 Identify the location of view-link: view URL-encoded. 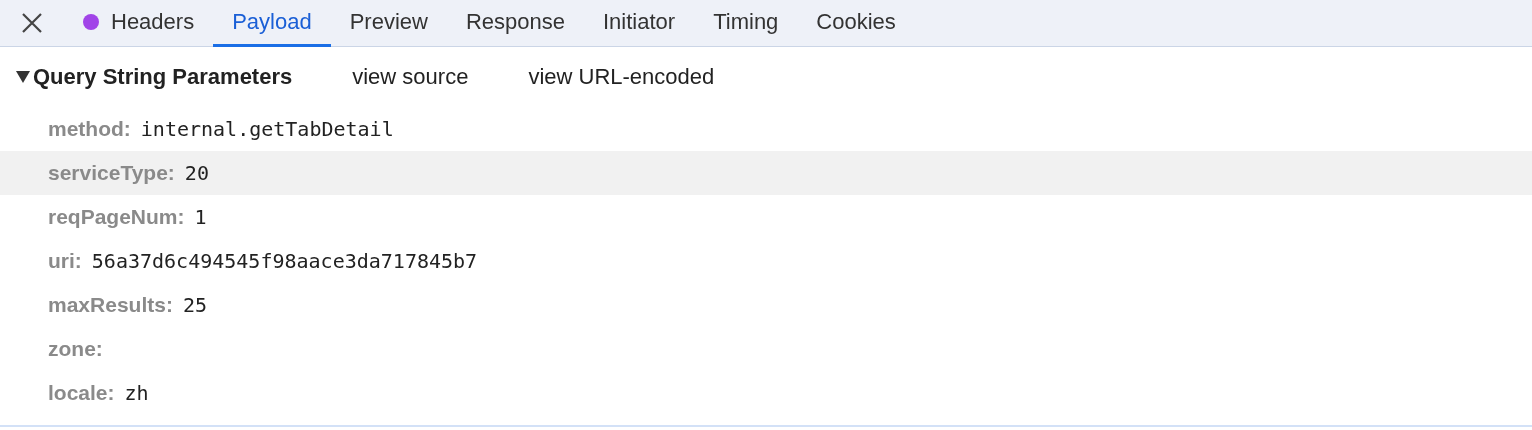
(621, 77).